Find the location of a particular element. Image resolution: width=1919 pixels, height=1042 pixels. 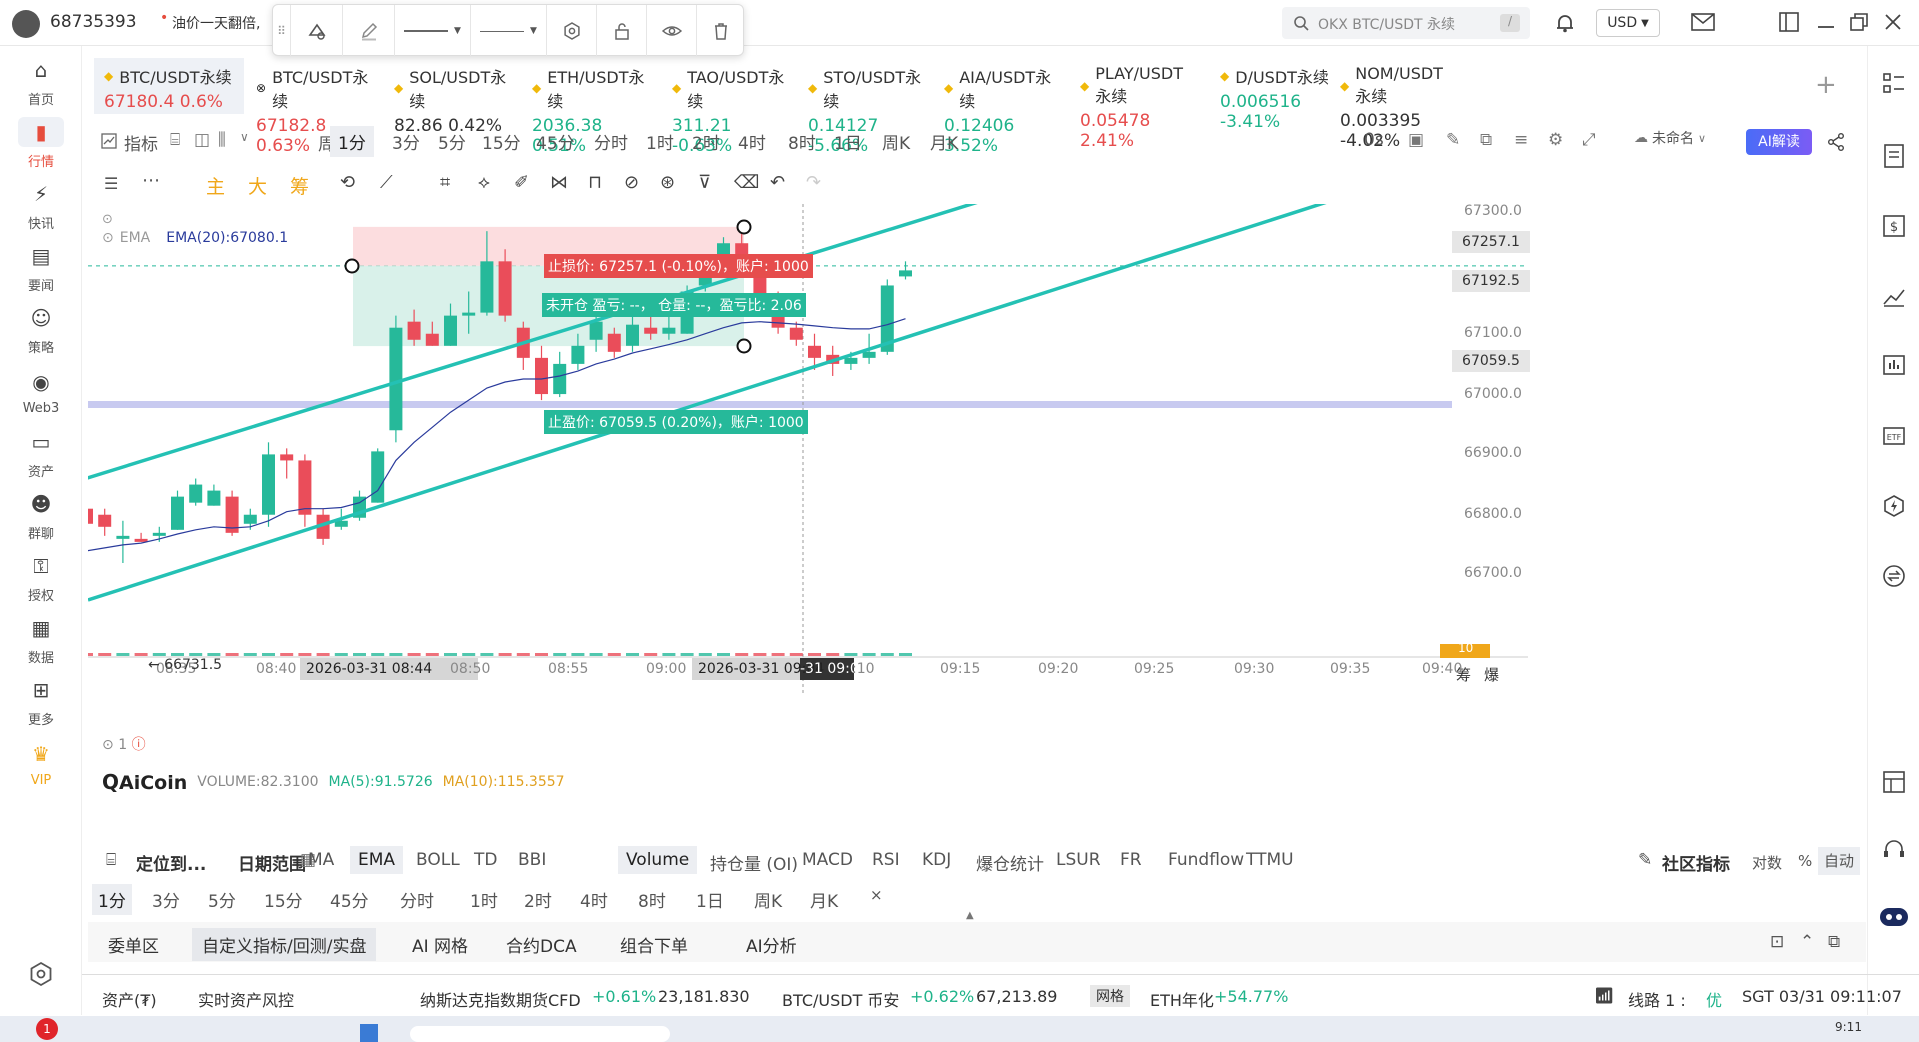

sub-period-11: 周K is located at coordinates (768, 899).